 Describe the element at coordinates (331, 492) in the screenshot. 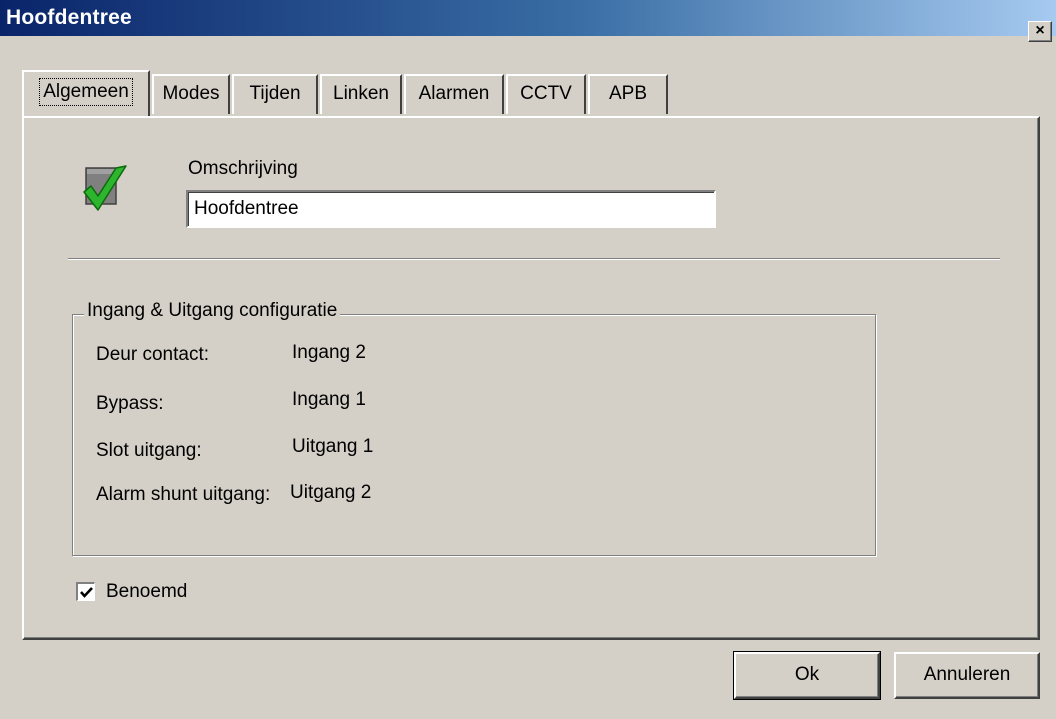

I see `alarm-shunt-value: Uitgang 2` at that location.